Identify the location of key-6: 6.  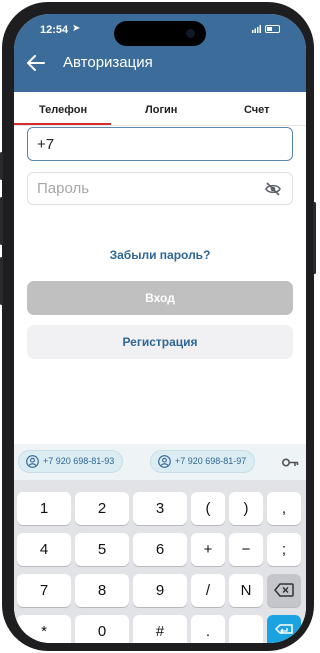
(160, 549).